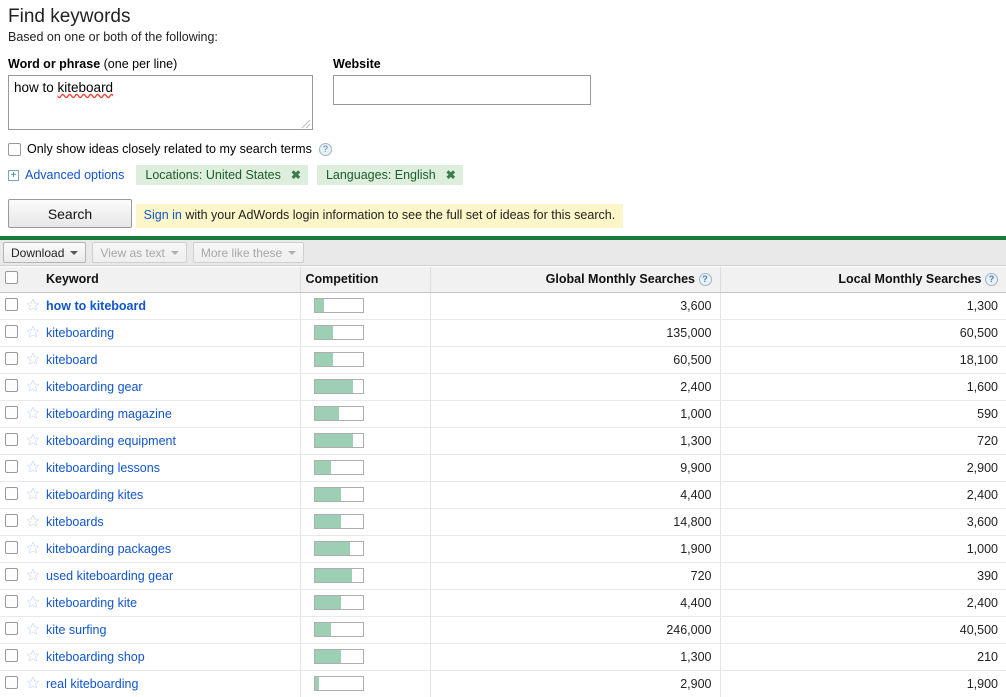 The height and width of the screenshot is (697, 1006). I want to click on chip-languages-remove-icon: ✖, so click(451, 175).